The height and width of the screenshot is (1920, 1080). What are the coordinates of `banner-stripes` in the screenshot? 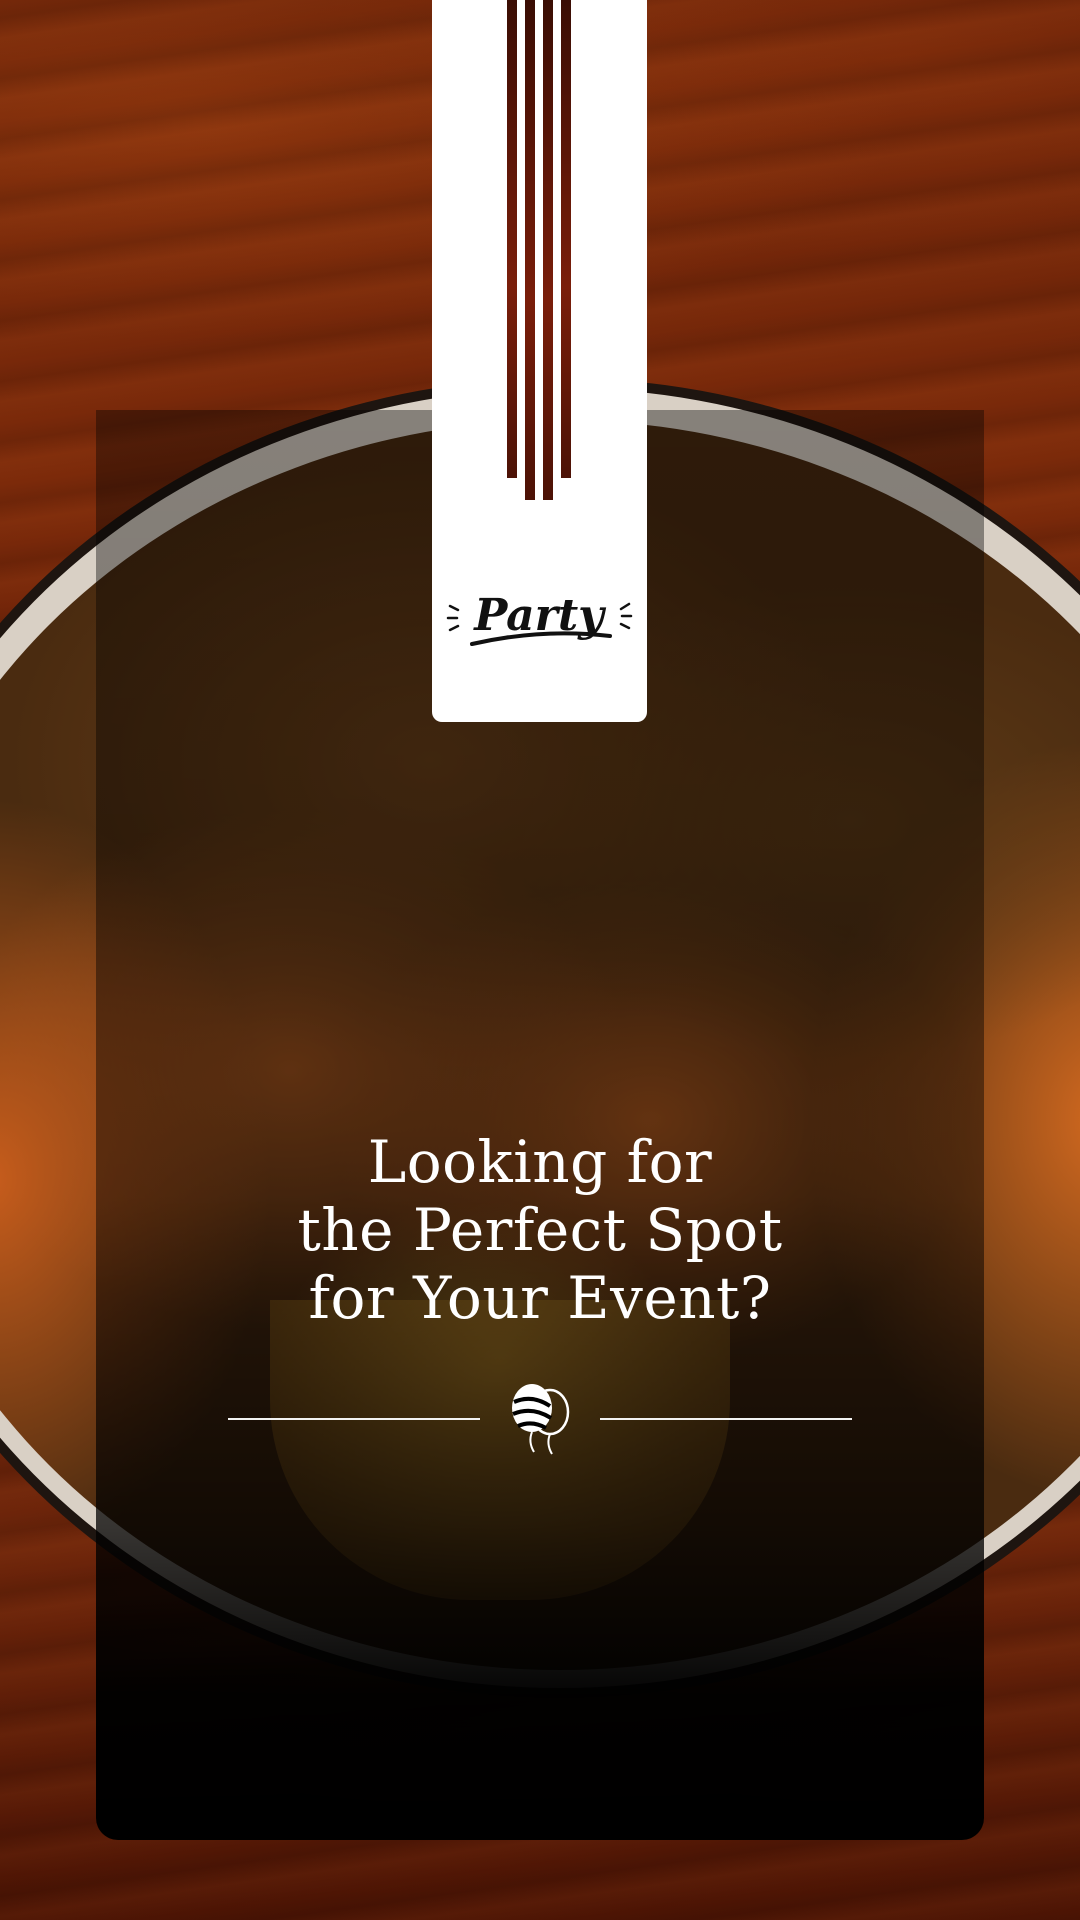 It's located at (539, 250).